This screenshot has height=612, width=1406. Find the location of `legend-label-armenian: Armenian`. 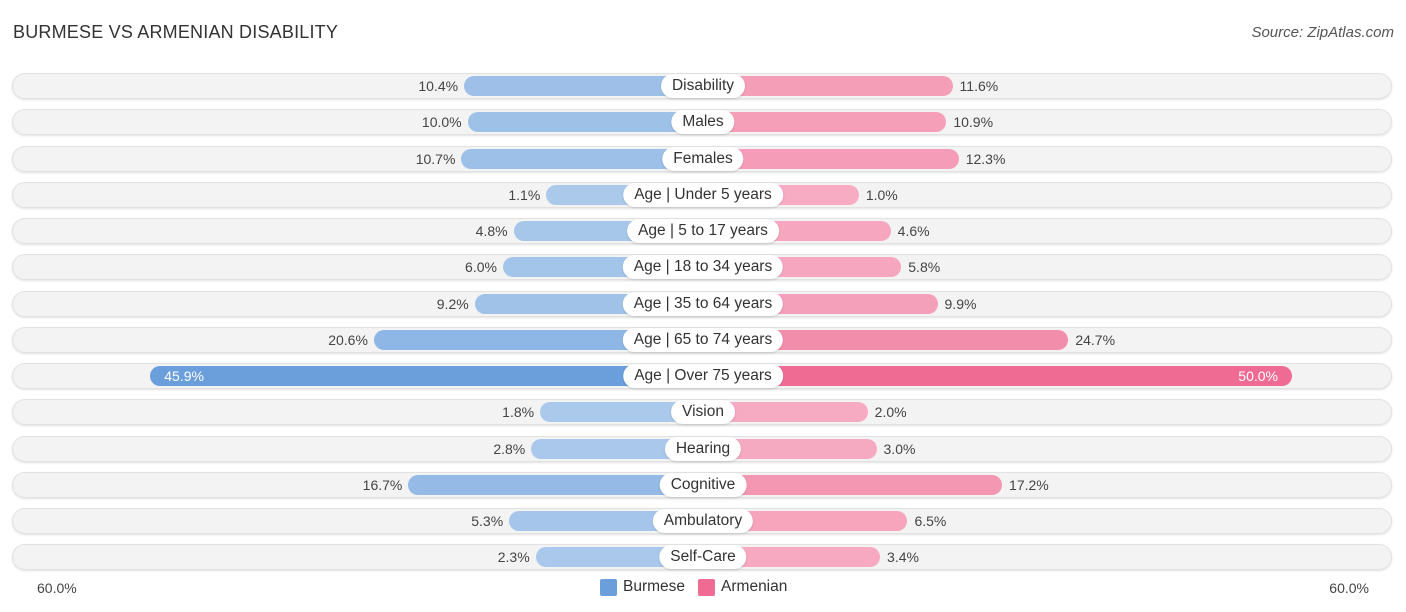

legend-label-armenian: Armenian is located at coordinates (754, 586).